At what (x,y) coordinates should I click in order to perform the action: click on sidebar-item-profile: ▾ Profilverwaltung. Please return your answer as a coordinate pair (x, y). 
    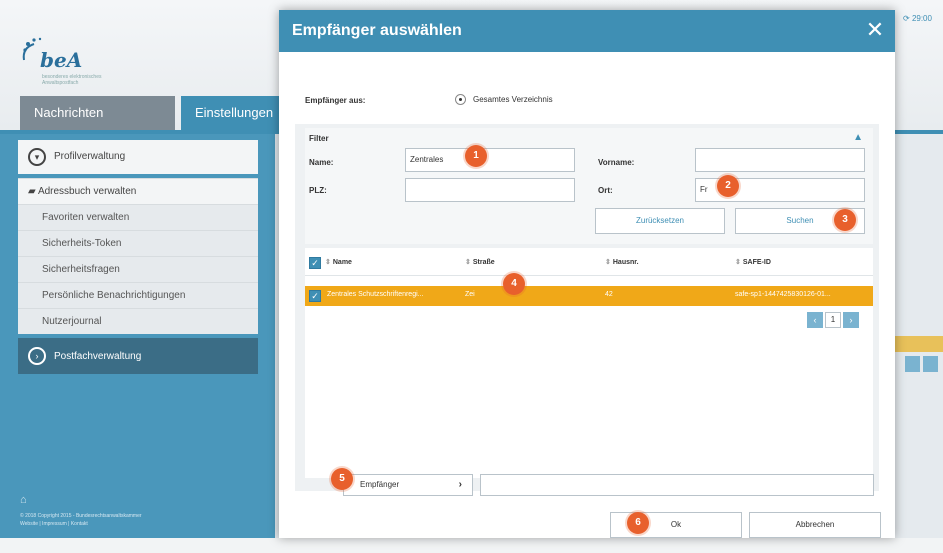
    Looking at the image, I should click on (138, 157).